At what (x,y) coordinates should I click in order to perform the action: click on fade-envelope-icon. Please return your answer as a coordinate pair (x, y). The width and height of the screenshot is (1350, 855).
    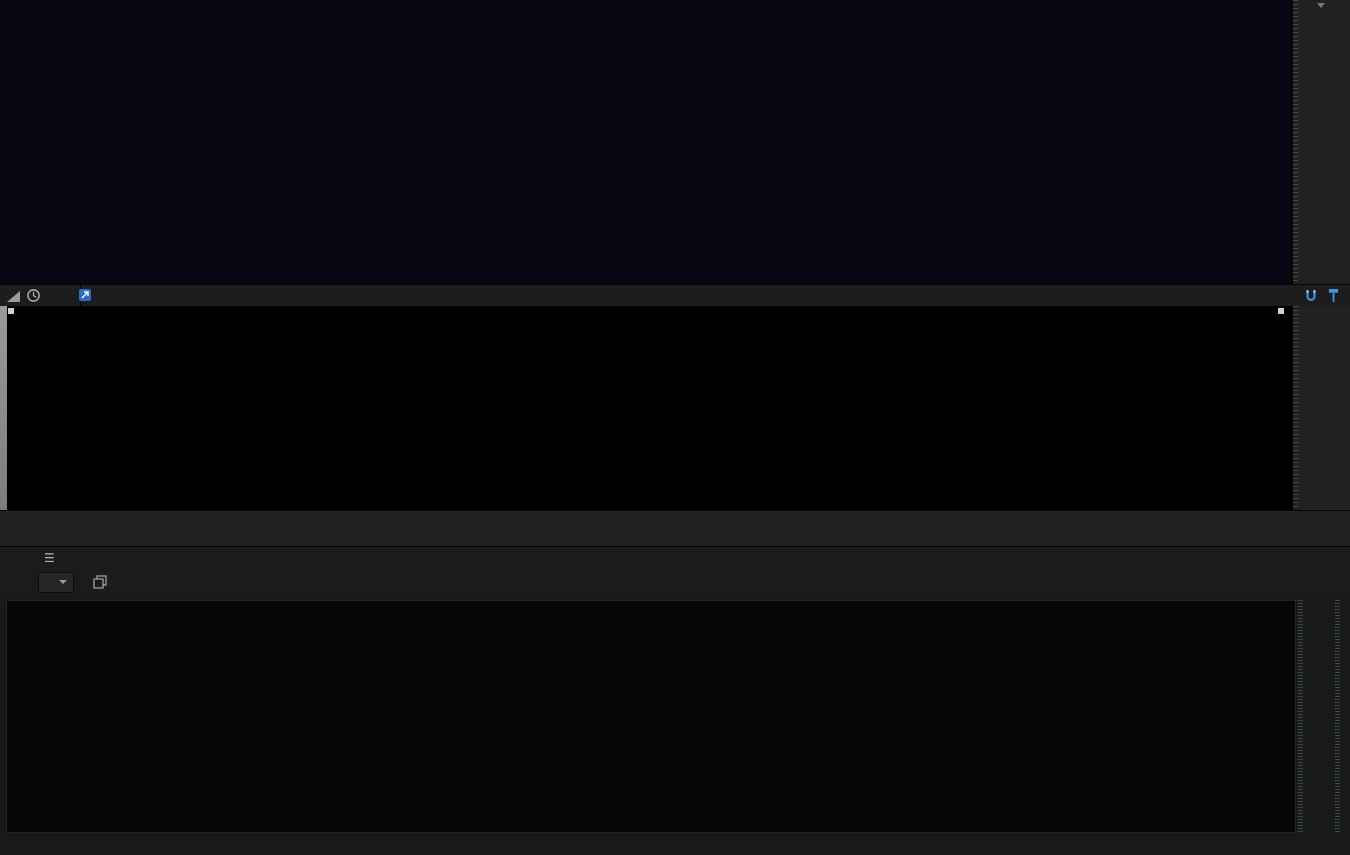
    Looking at the image, I should click on (13, 296).